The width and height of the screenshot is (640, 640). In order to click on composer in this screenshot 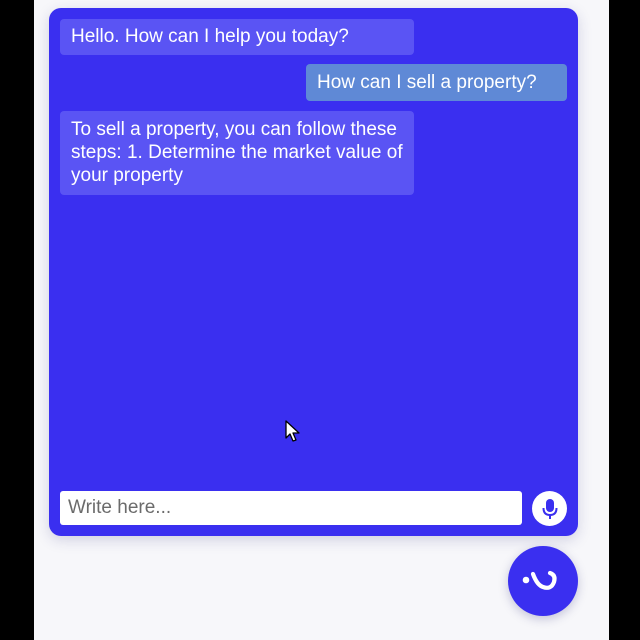, I will do `click(313, 508)`.